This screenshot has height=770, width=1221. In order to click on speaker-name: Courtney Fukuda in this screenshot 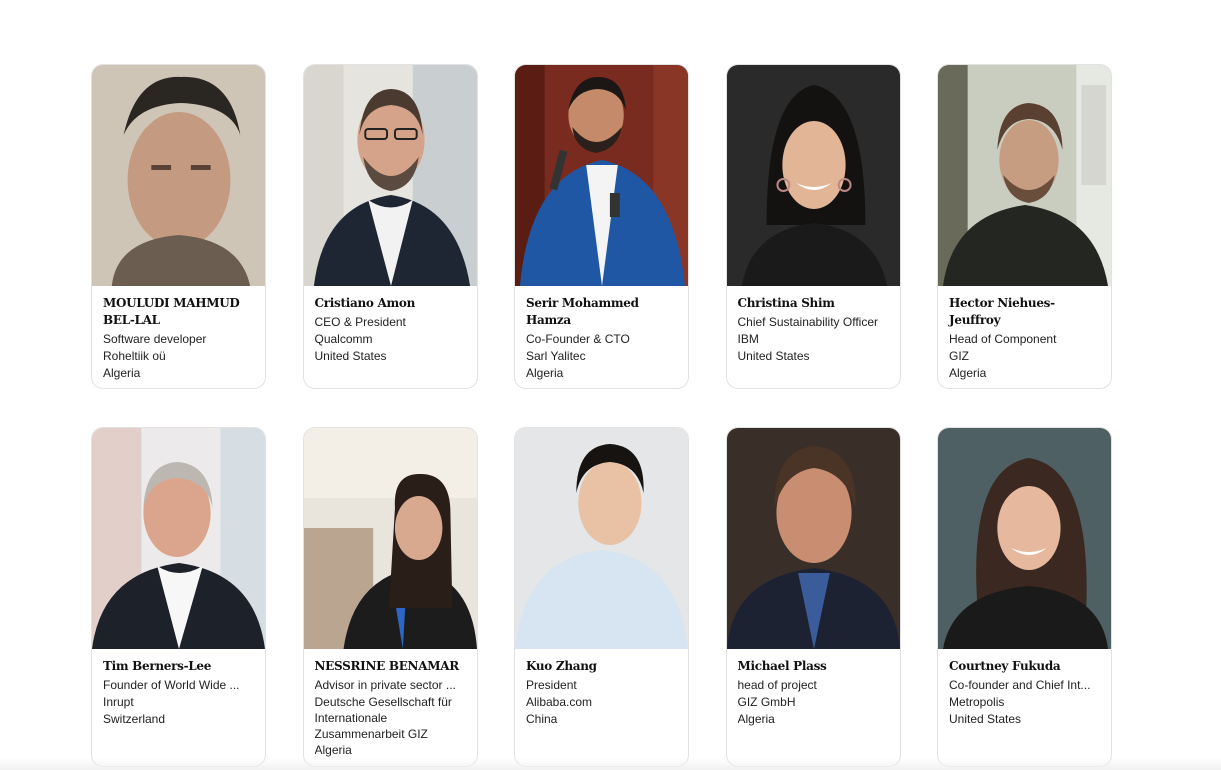, I will do `click(1005, 666)`.